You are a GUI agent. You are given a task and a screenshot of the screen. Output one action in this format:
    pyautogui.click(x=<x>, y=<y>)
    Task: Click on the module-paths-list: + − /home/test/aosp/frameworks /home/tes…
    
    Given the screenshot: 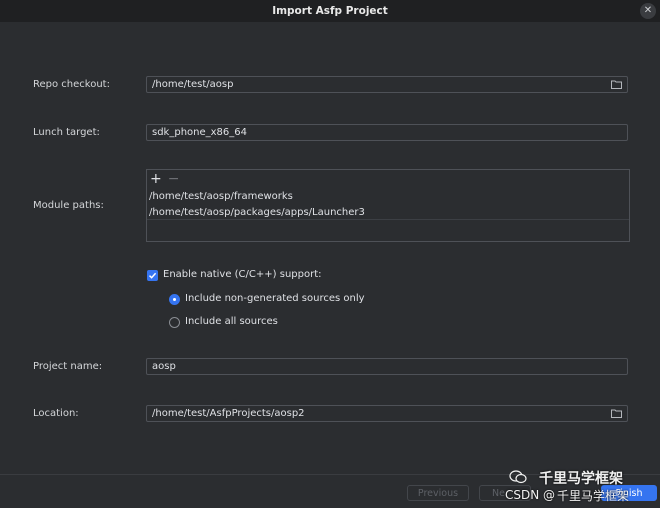 What is the action you would take?
    pyautogui.click(x=388, y=205)
    